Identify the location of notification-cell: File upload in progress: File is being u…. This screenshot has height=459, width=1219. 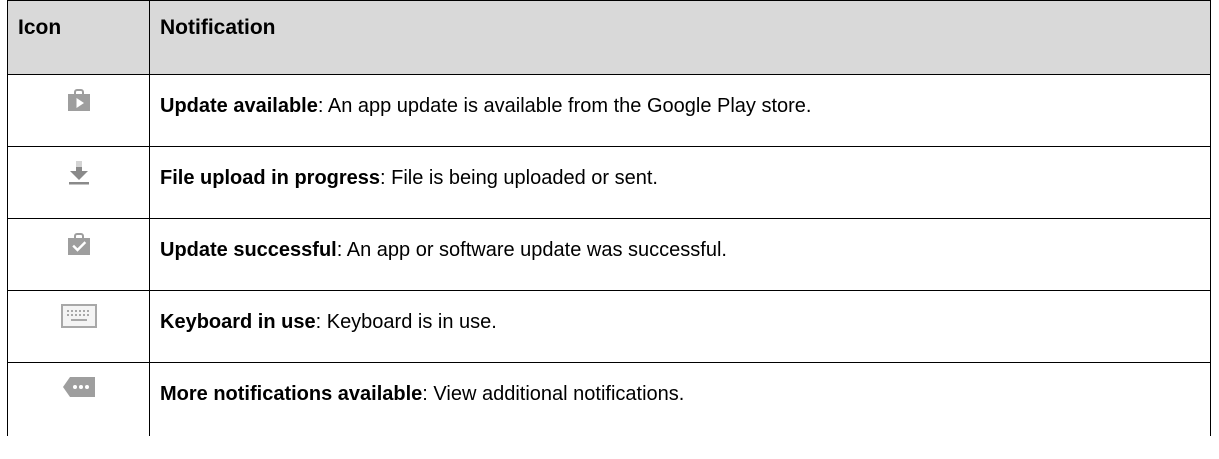
(680, 182).